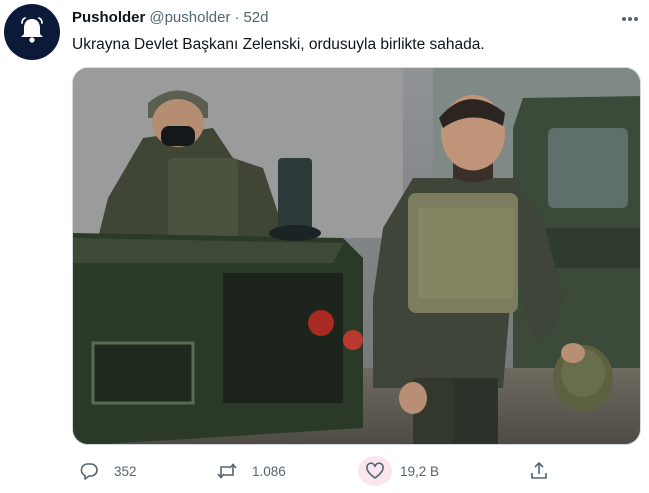  Describe the element at coordinates (398, 471) in the screenshot. I see `like-button: 19,2 B` at that location.